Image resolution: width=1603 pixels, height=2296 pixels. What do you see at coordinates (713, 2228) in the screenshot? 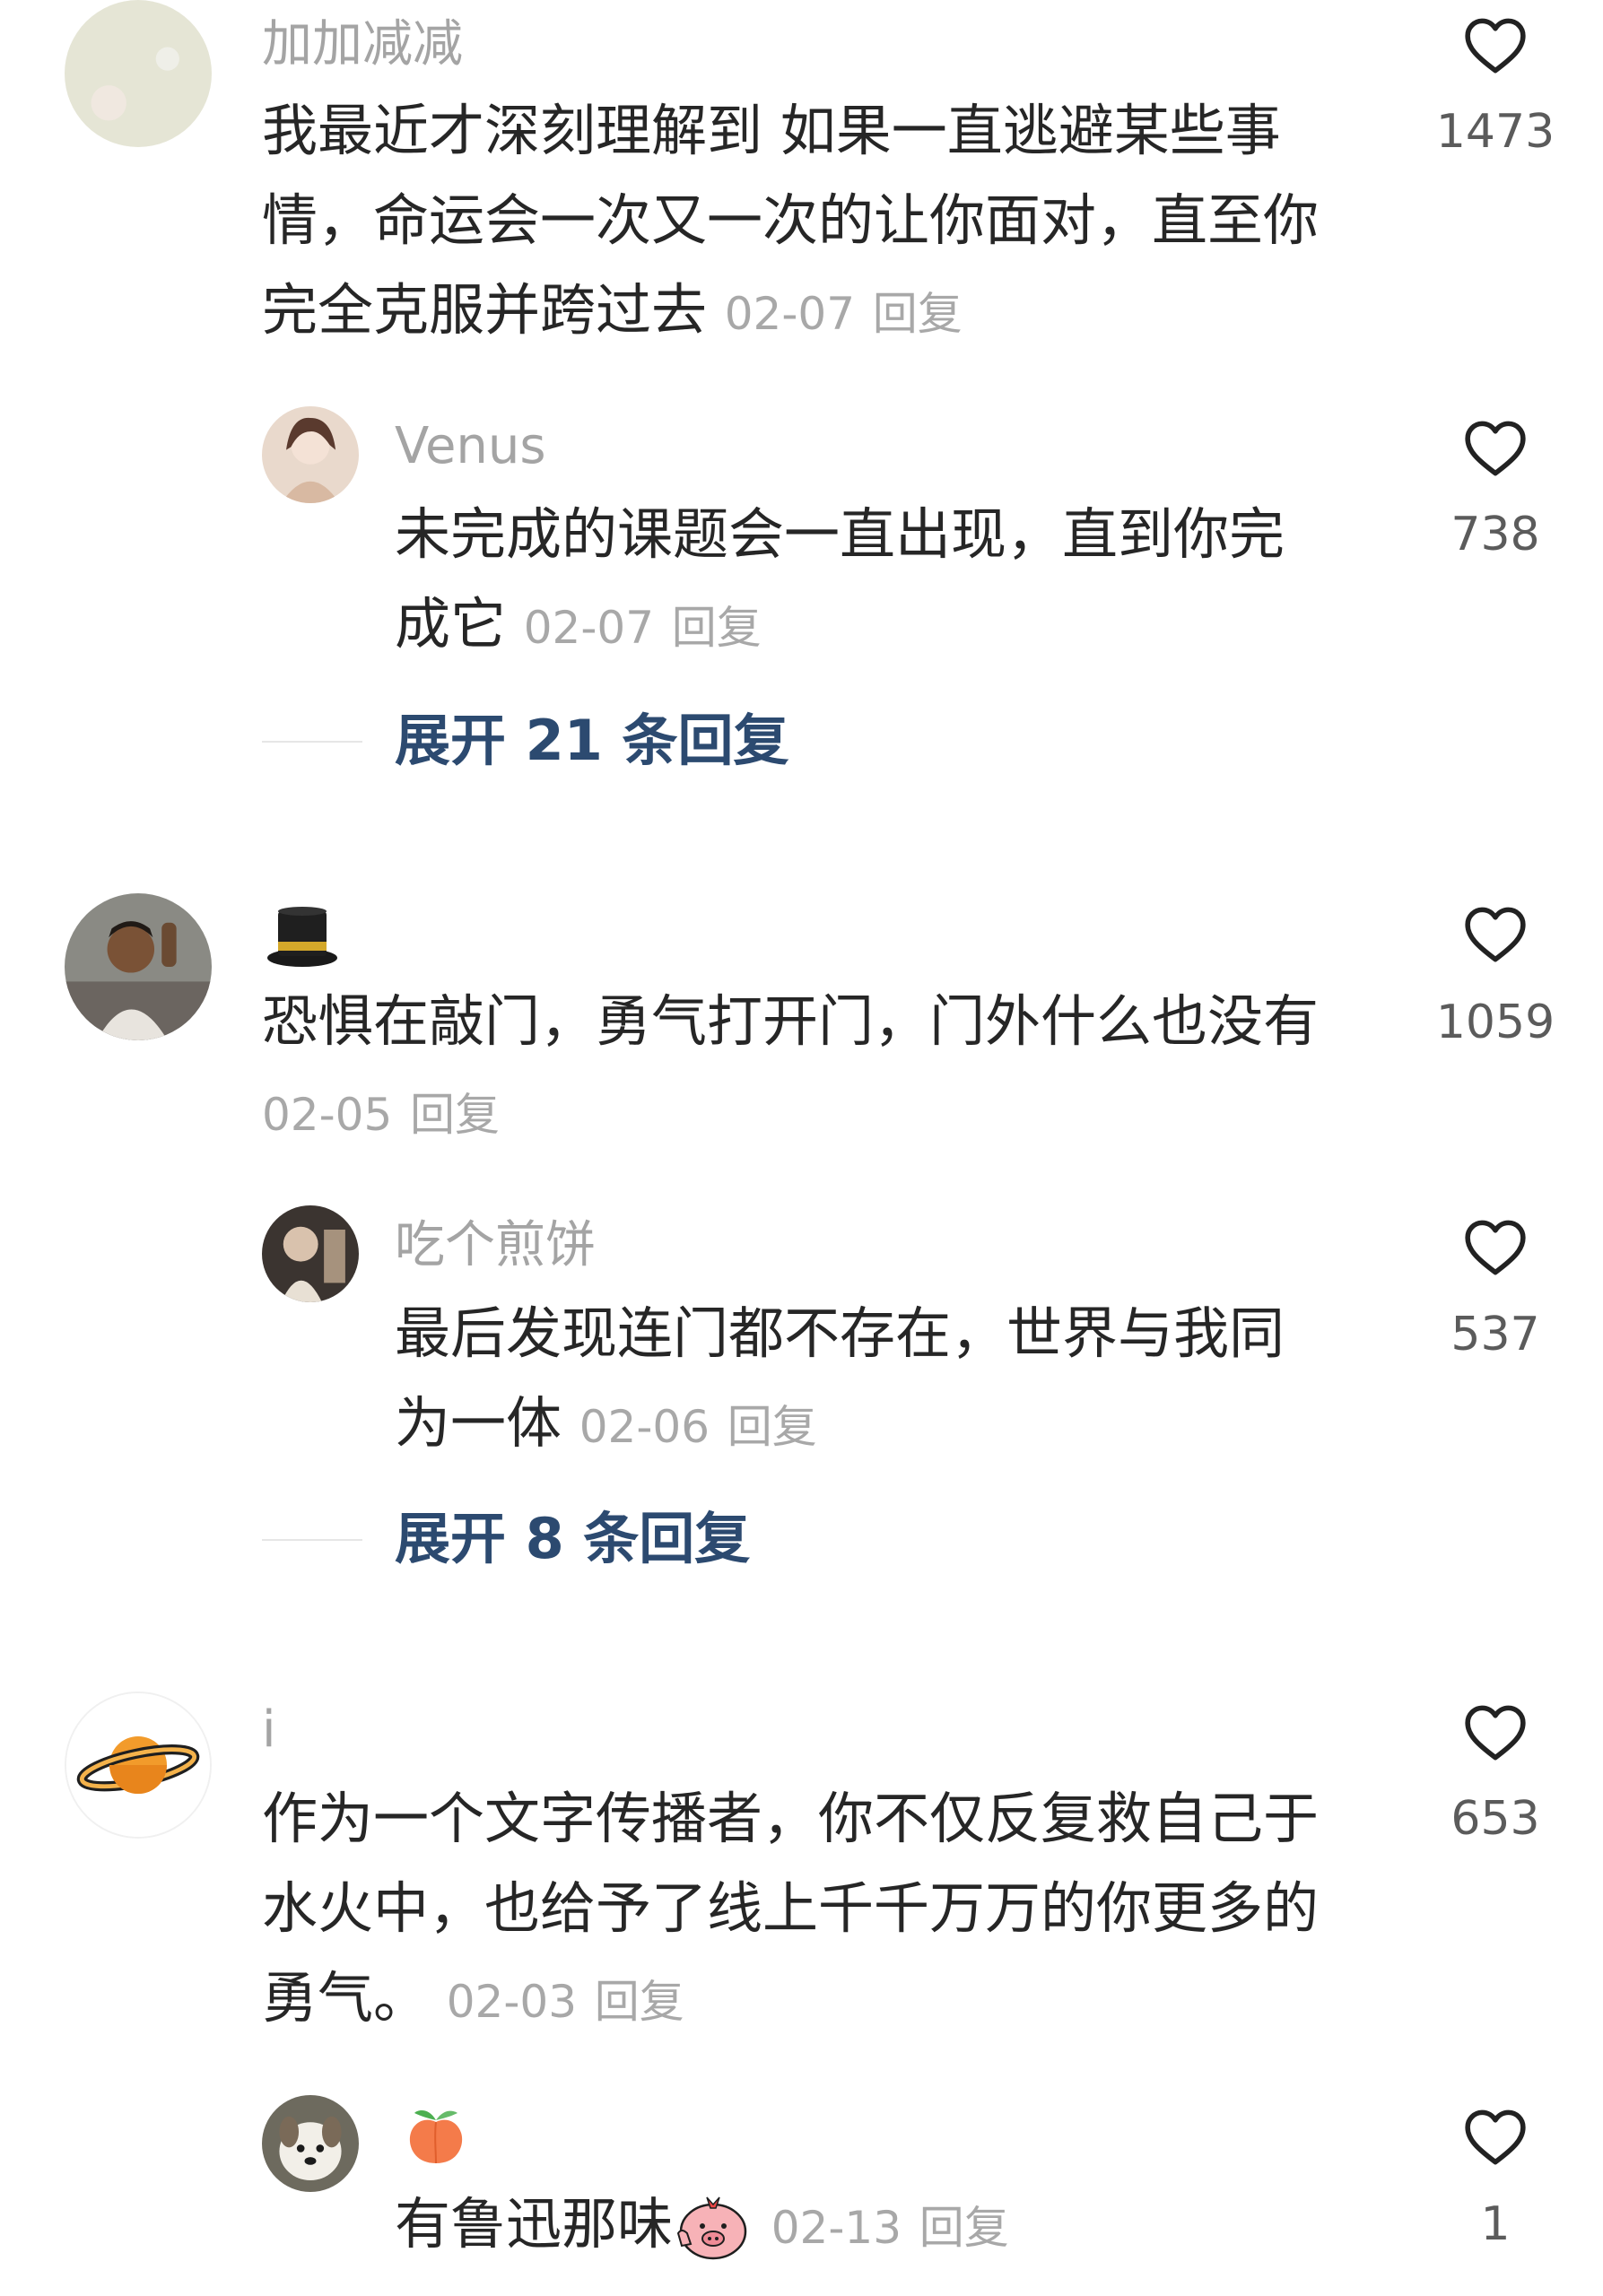
I see `pig-thumbs-up-icon` at bounding box center [713, 2228].